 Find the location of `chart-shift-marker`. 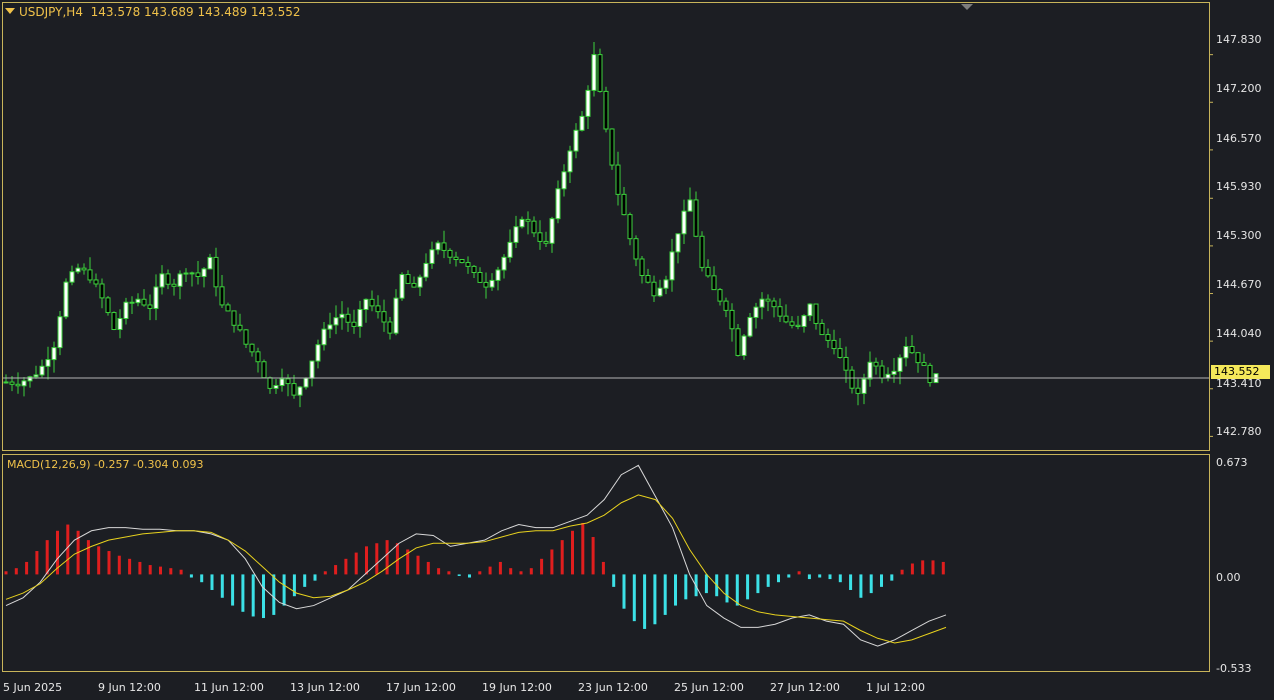

chart-shift-marker is located at coordinates (967, 7).